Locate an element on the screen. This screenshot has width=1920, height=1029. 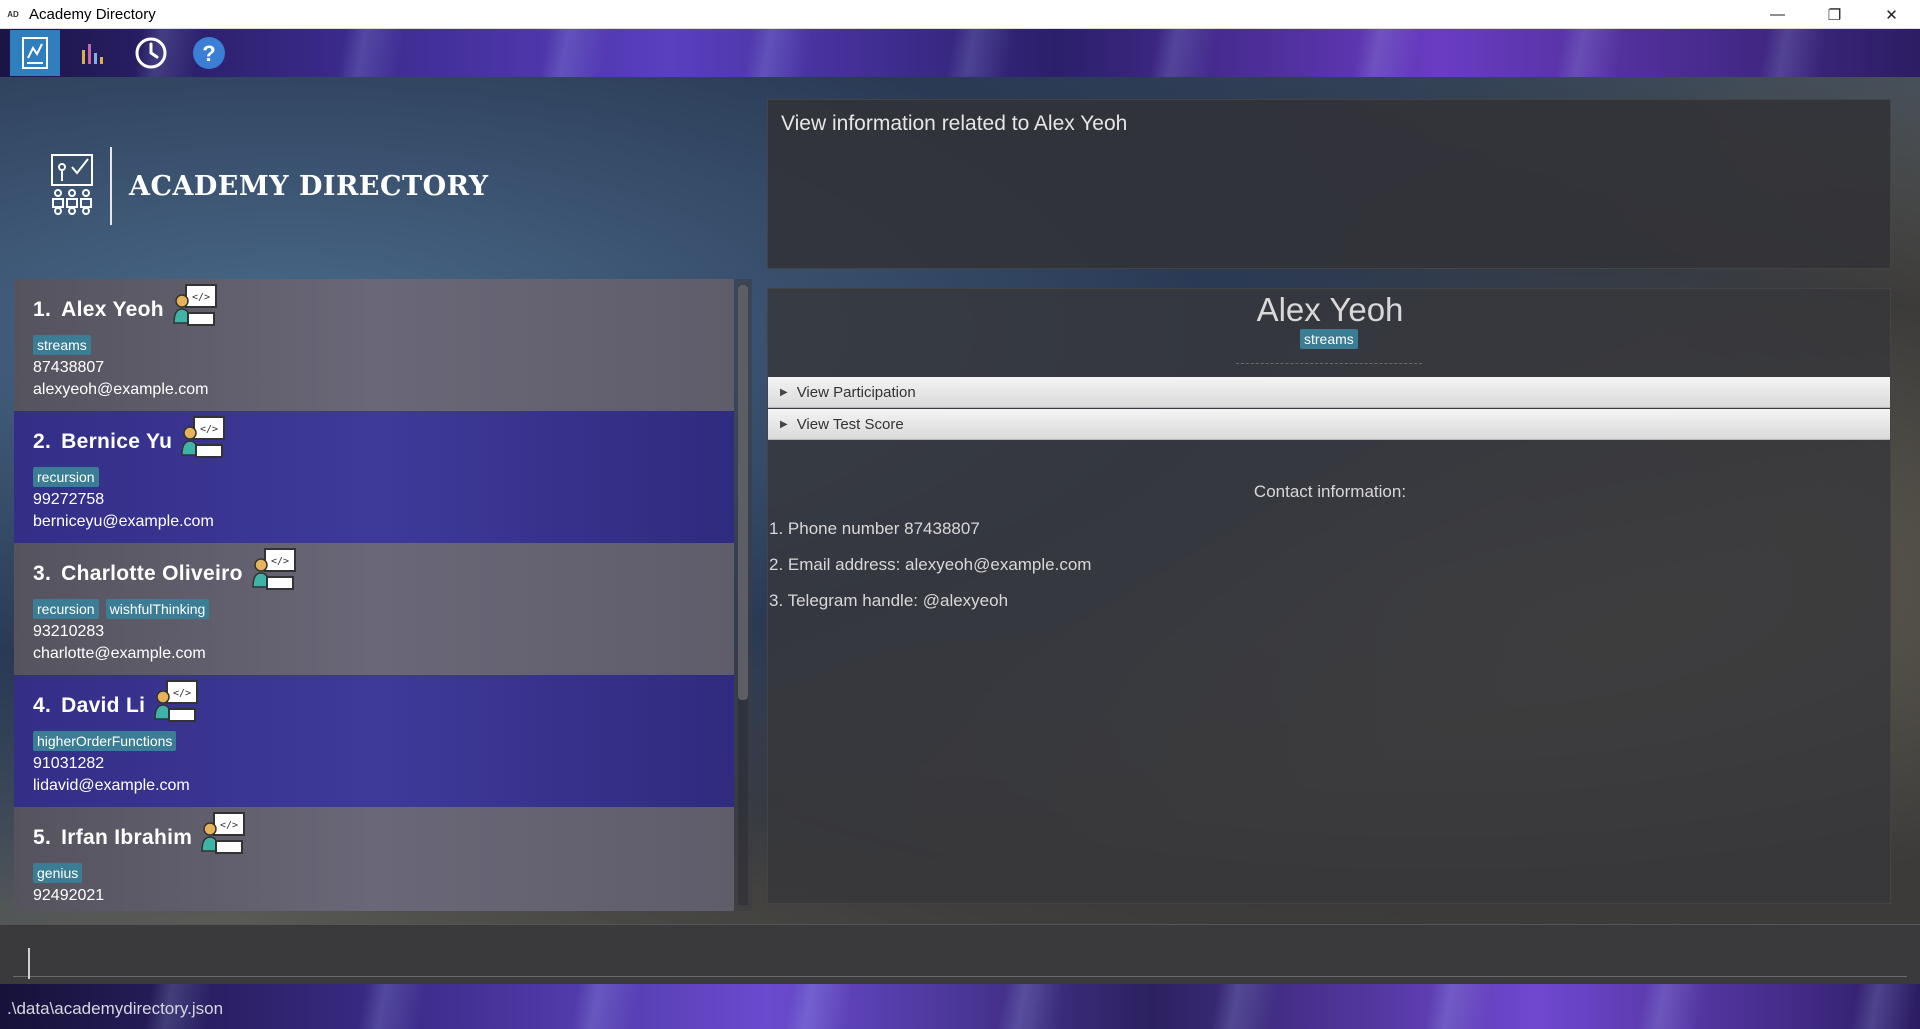
student-phone: 92492021 is located at coordinates (69, 895).